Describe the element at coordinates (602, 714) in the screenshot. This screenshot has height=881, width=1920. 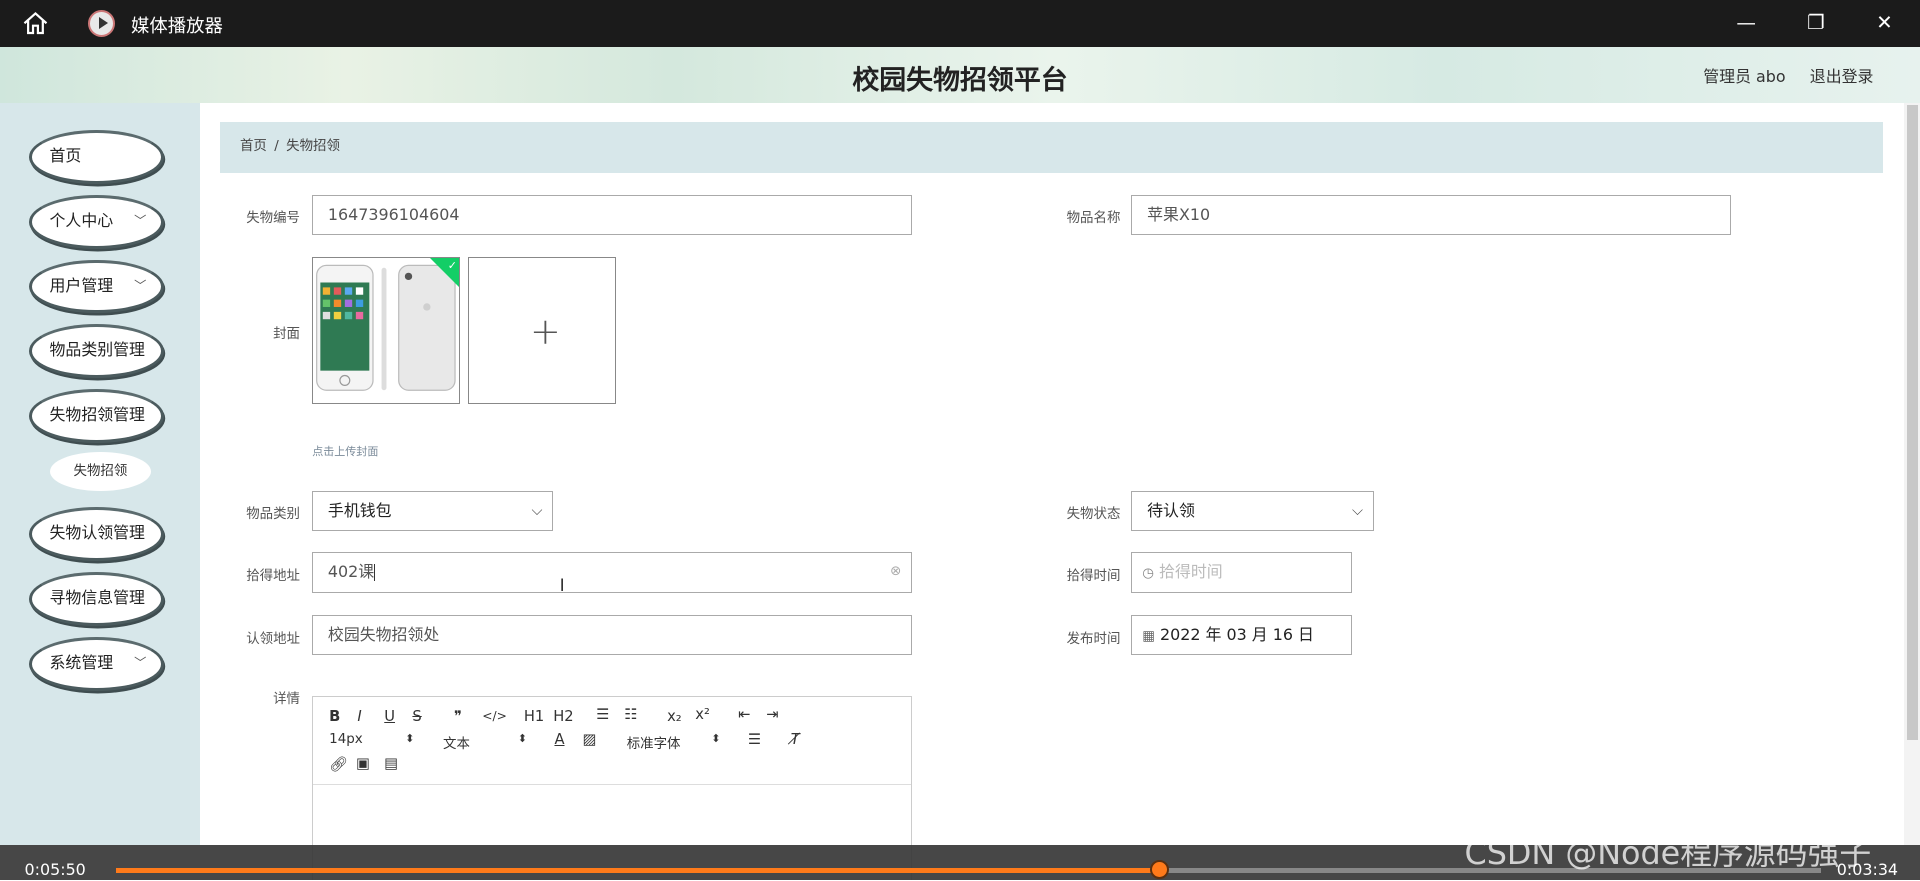
I see `ordered-list-icon: ☰` at that location.